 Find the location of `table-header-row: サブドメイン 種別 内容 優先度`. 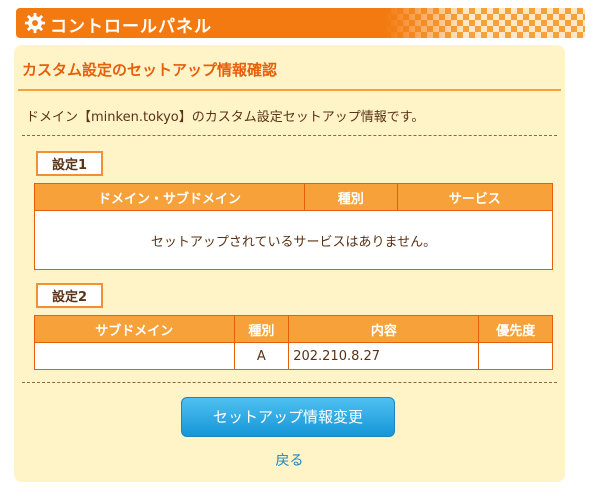

table-header-row: サブドメイン 種別 内容 優先度 is located at coordinates (293, 329).